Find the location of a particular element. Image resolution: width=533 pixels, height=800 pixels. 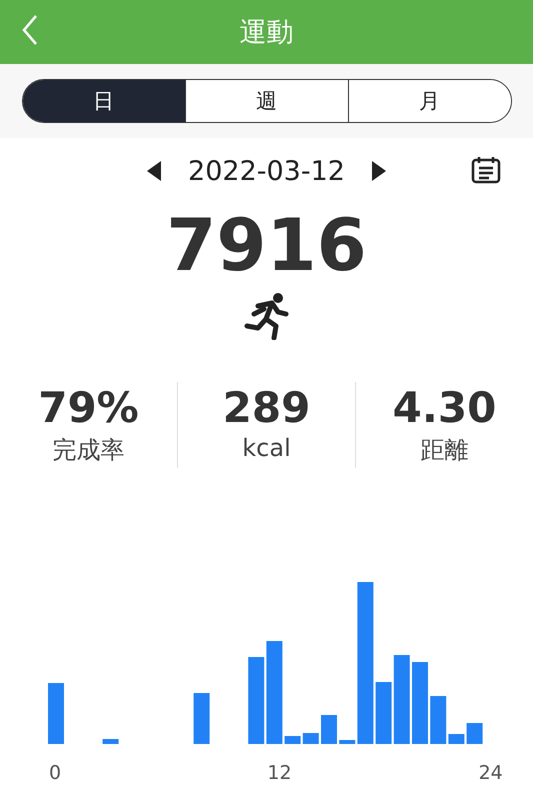

period-tab: 日 is located at coordinates (103, 101).